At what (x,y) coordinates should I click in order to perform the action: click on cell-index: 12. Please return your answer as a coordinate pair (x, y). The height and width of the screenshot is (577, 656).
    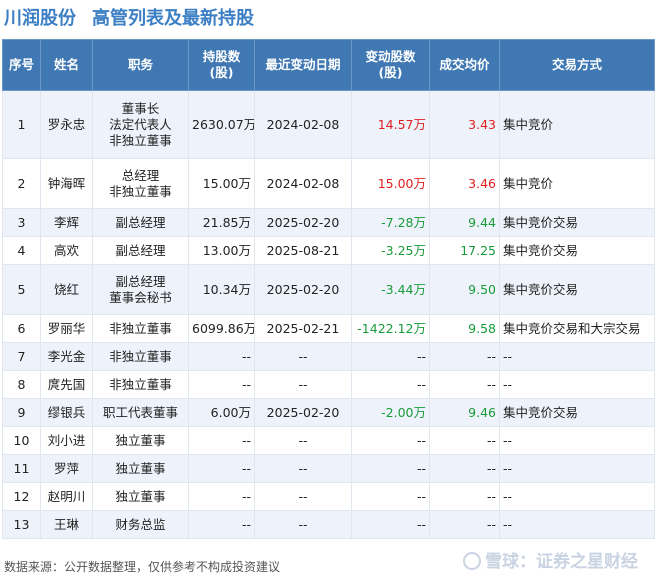
    Looking at the image, I should click on (21, 496).